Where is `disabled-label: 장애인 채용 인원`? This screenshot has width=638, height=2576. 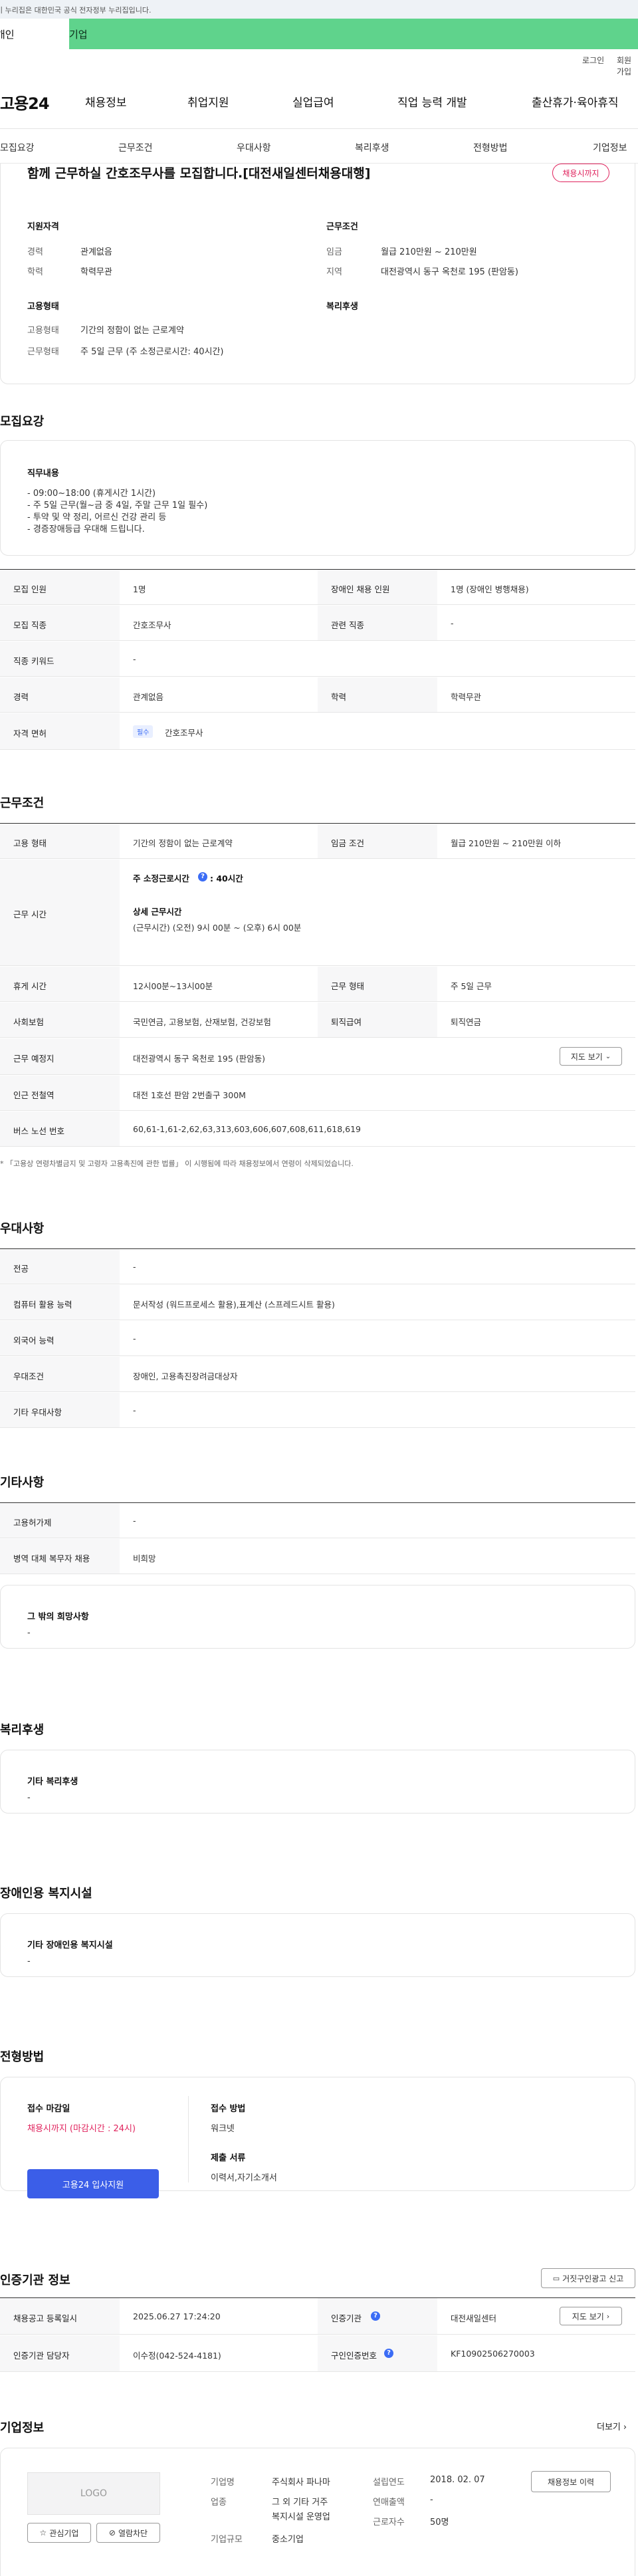
disabled-label: 장애인 채용 인원 is located at coordinates (360, 589).